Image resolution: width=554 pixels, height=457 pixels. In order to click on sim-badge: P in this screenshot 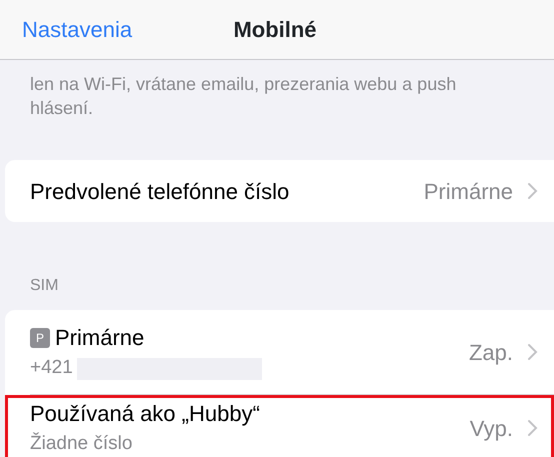, I will do `click(40, 338)`.